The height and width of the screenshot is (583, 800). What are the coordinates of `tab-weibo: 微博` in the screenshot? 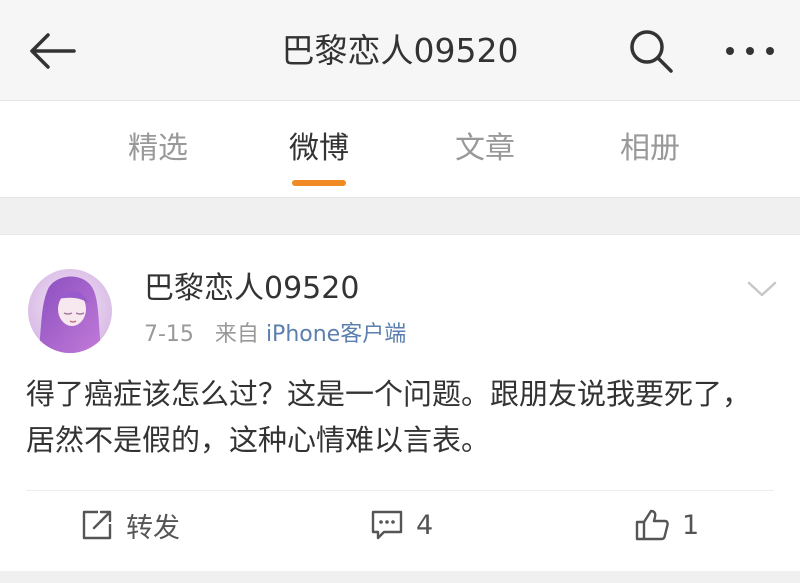 It's located at (319, 149).